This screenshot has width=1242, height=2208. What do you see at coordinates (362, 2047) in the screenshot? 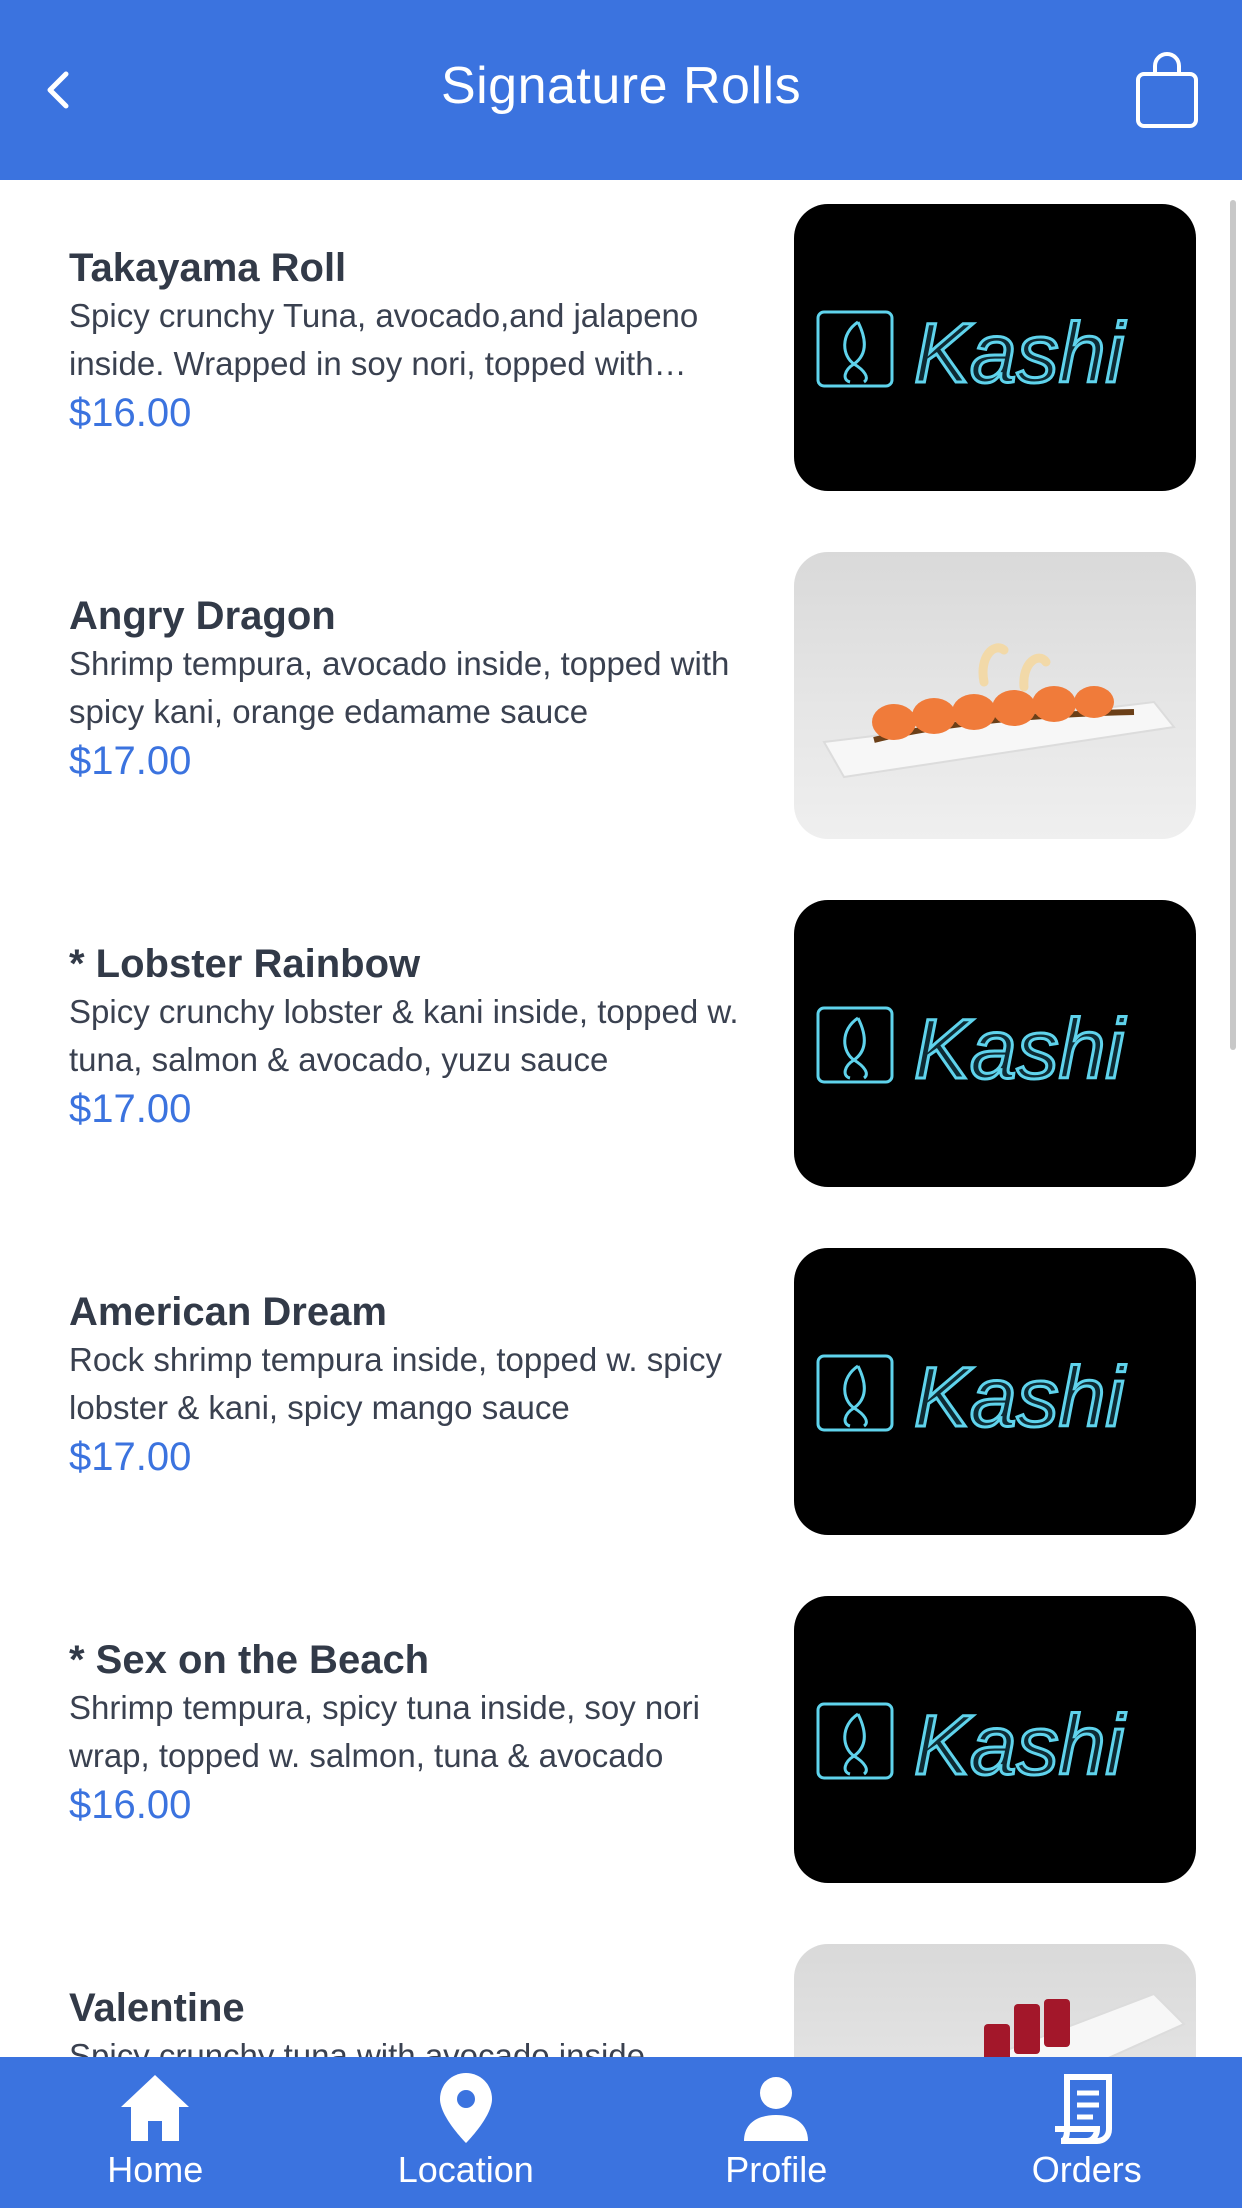
I see `item-description: Spicy crunchy tuna with avocado inside,` at bounding box center [362, 2047].